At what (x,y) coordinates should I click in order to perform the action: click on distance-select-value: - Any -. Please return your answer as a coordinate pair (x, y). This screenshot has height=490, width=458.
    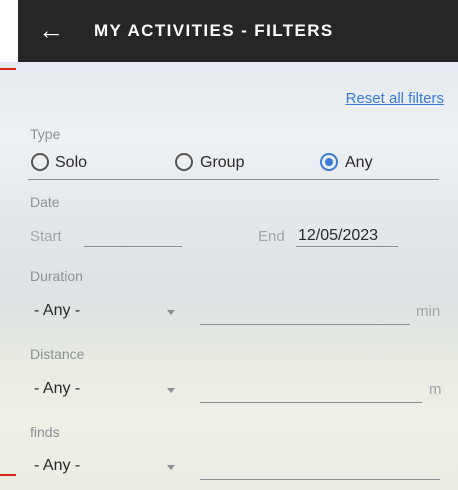
    Looking at the image, I should click on (57, 388).